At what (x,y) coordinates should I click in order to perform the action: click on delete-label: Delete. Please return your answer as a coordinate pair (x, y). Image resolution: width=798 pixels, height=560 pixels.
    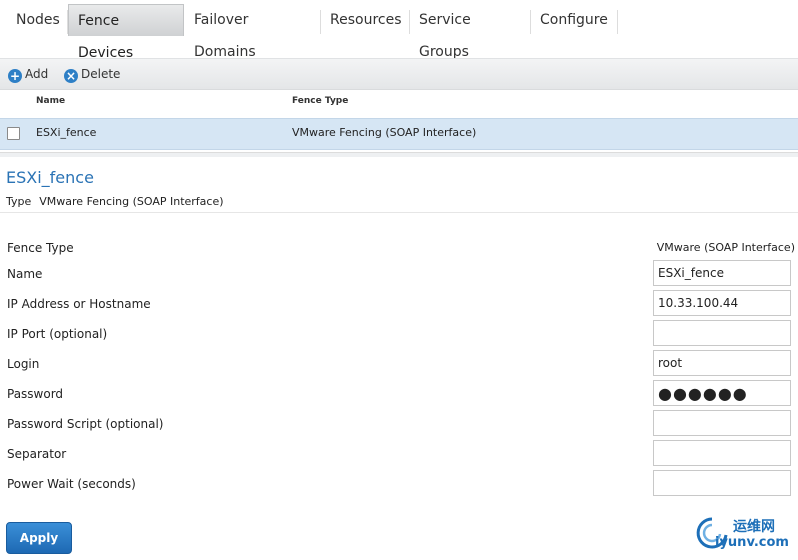
    Looking at the image, I should click on (101, 74).